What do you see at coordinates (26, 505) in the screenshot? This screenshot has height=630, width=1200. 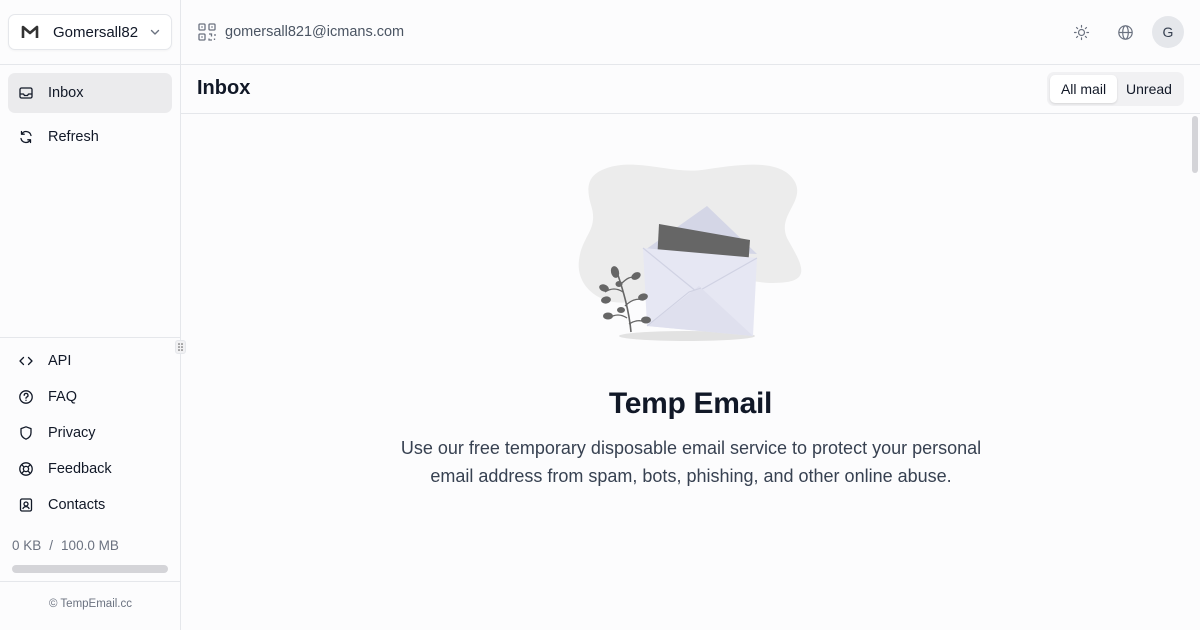 I see `contact-card-icon` at bounding box center [26, 505].